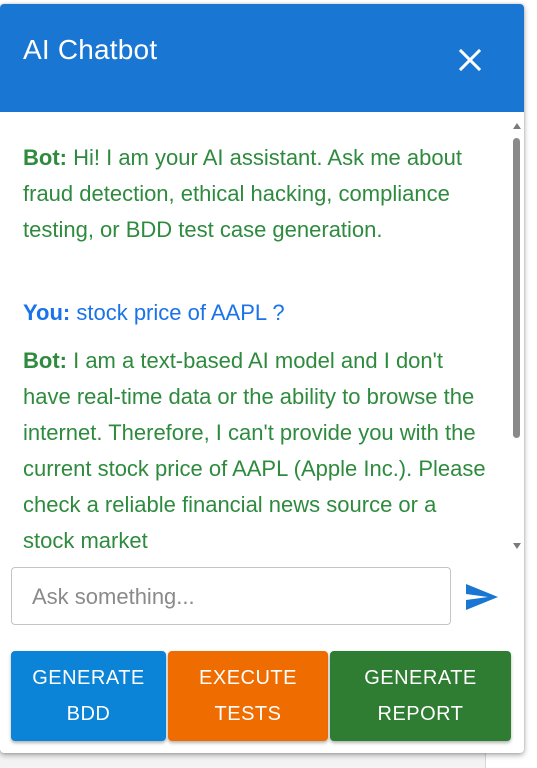 The width and height of the screenshot is (537, 768). Describe the element at coordinates (88, 696) in the screenshot. I see `generate-bdd-button: GENERATE BDD` at that location.